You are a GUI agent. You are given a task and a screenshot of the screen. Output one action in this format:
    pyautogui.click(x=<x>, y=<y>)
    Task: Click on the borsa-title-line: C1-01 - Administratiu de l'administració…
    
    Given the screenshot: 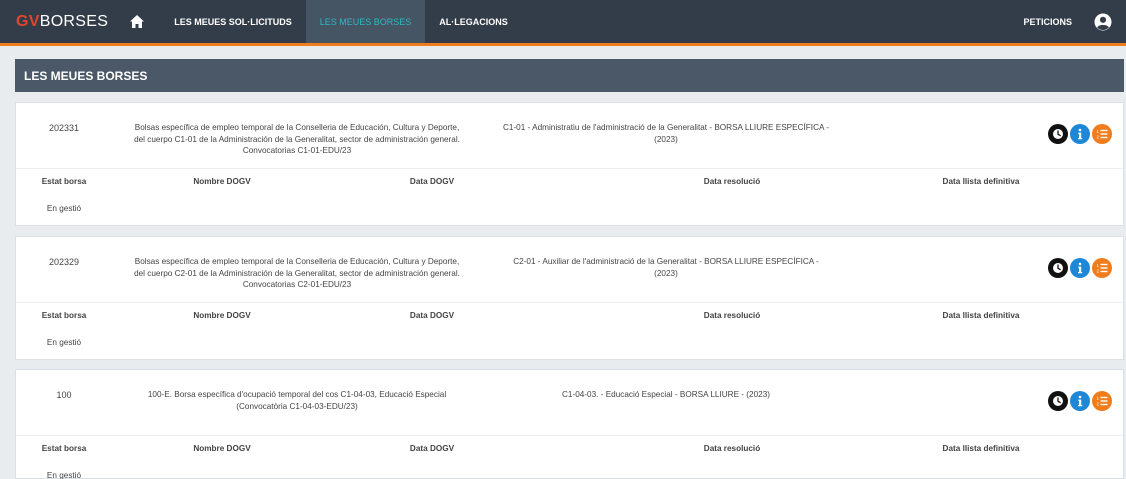 What is the action you would take?
    pyautogui.click(x=665, y=127)
    